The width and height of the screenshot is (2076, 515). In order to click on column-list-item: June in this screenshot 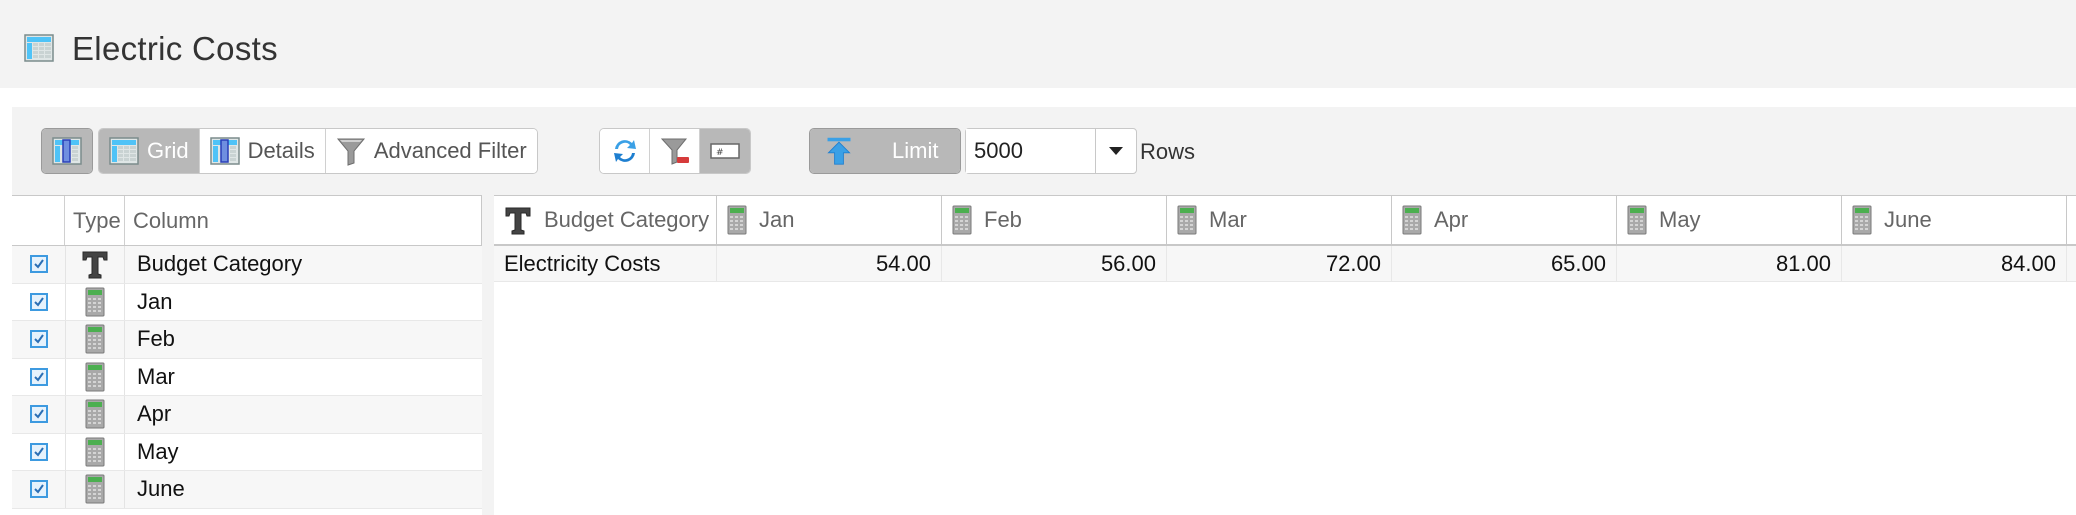, I will do `click(247, 490)`.